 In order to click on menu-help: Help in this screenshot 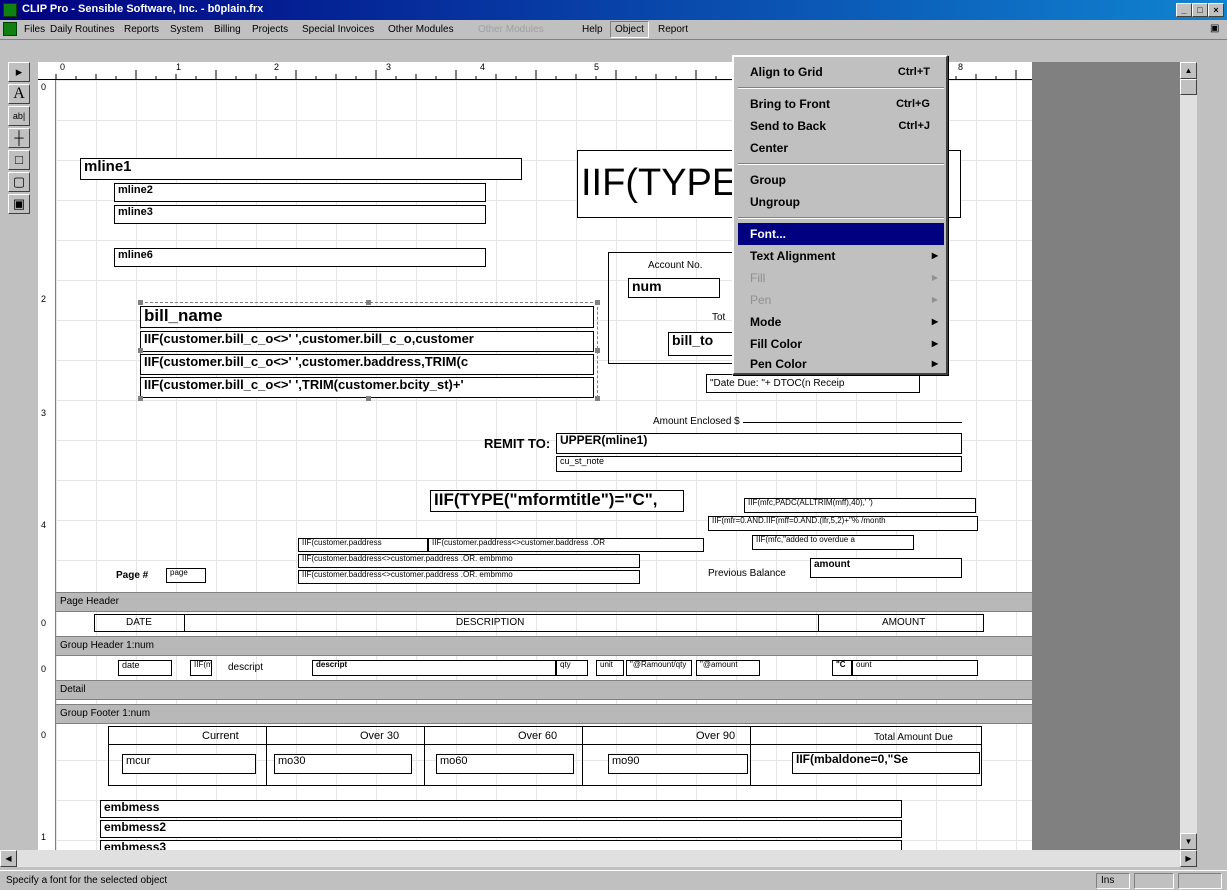, I will do `click(592, 29)`.